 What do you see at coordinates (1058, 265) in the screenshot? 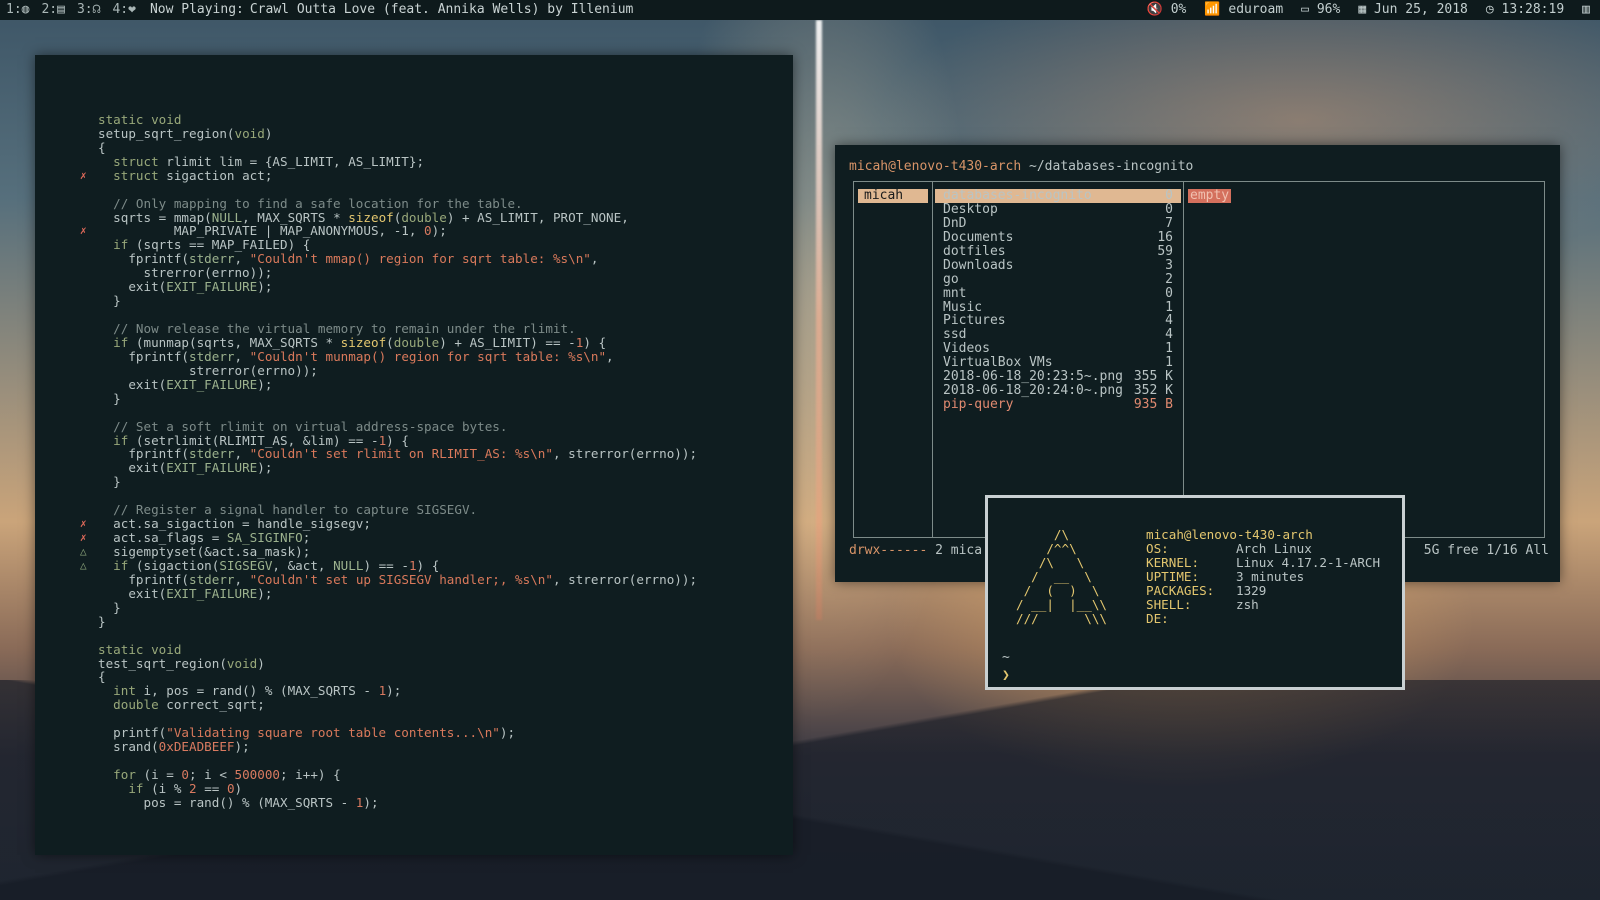
I see `file-entry: Downloads 3` at bounding box center [1058, 265].